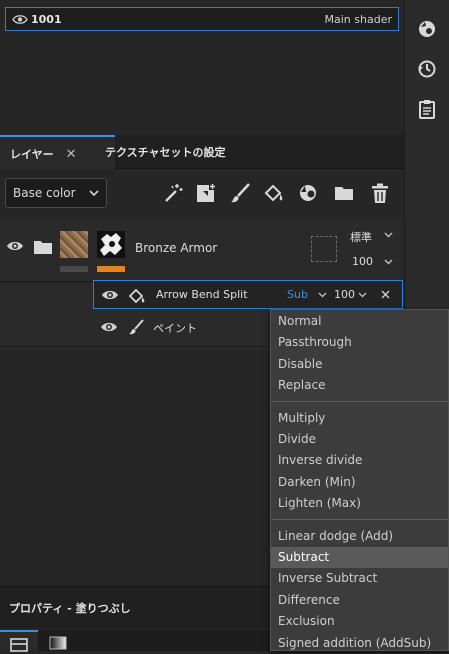 The height and width of the screenshot is (654, 449). What do you see at coordinates (361, 237) in the screenshot?
I see `layer-blend-mode: 標準` at bounding box center [361, 237].